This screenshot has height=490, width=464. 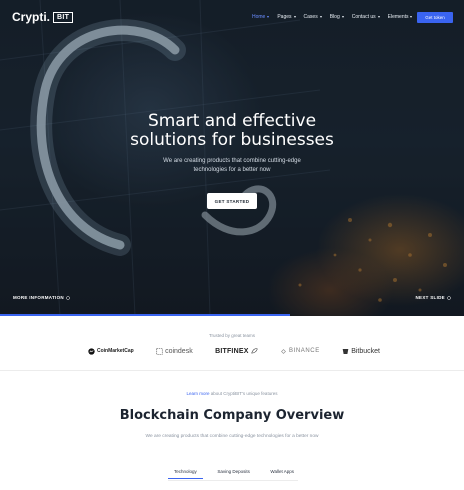 I want to click on tab-saving-deposits: Saving Deposits, so click(x=233, y=474).